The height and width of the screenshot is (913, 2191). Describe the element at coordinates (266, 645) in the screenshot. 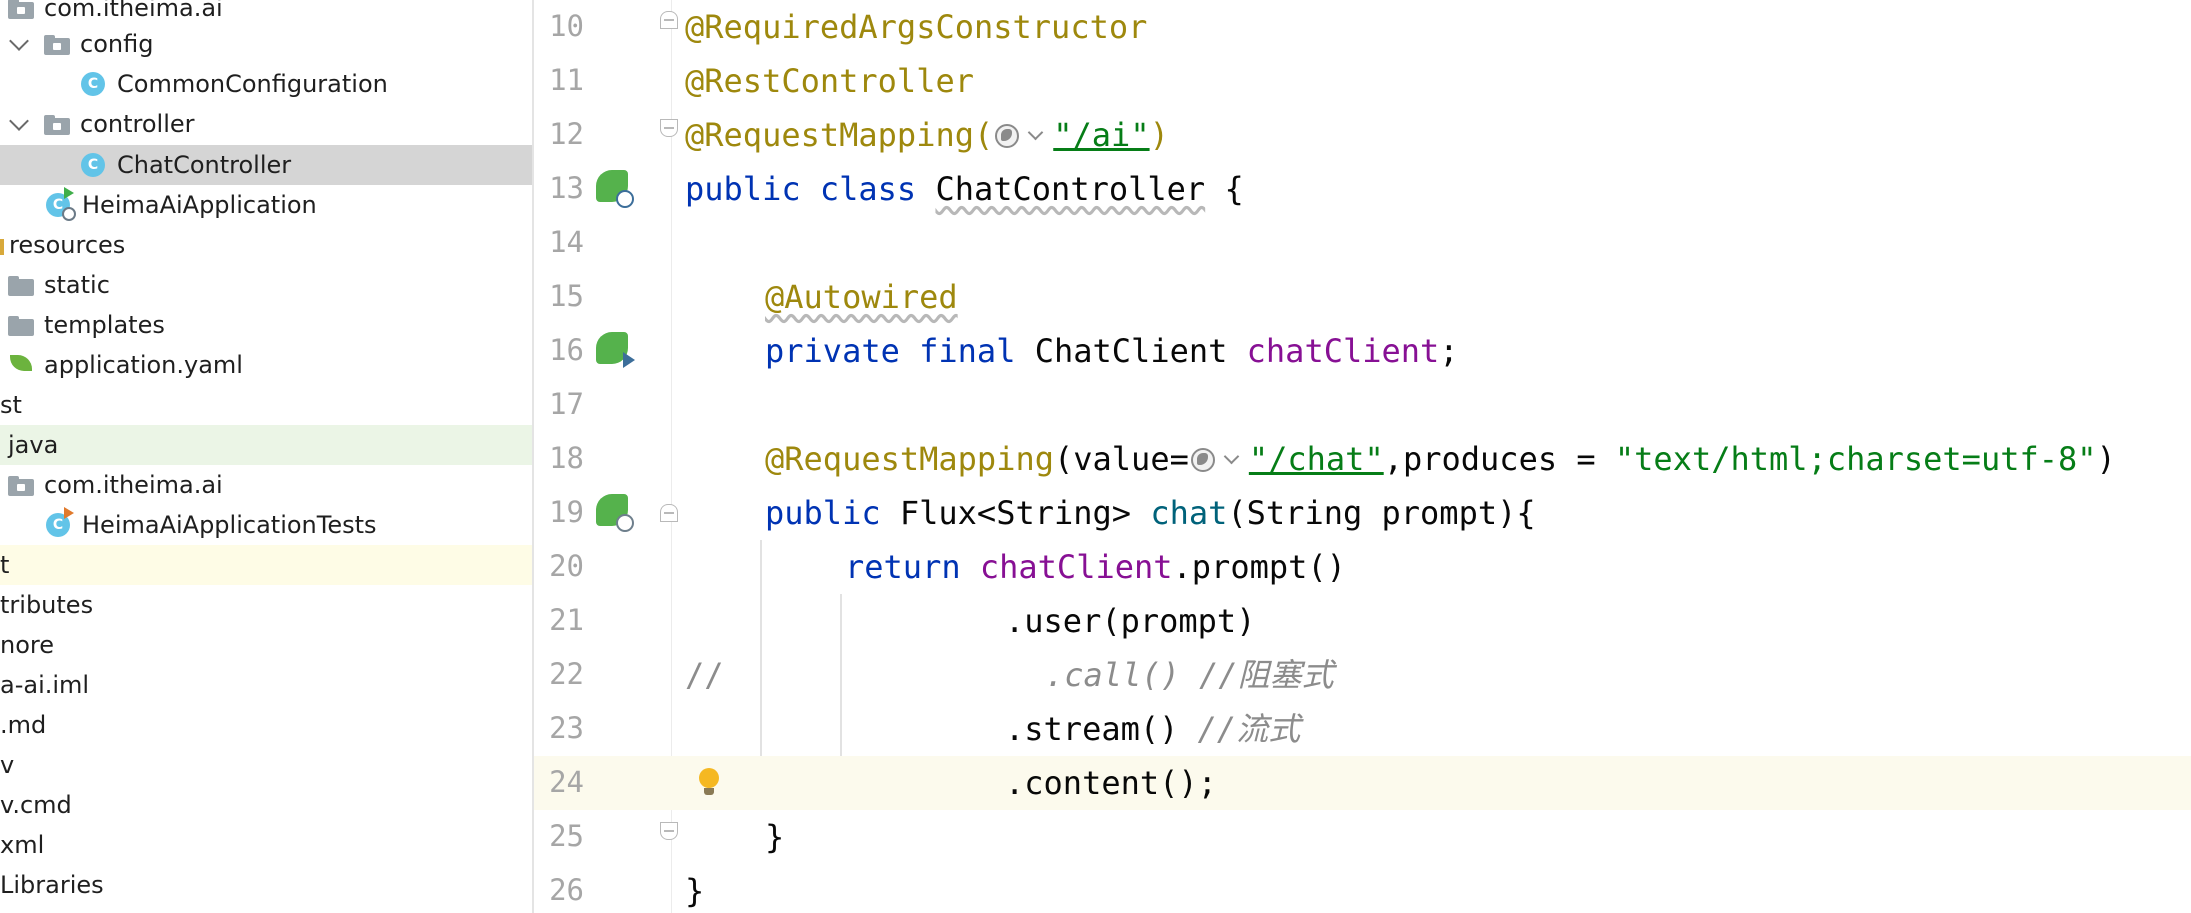

I see `tree-item-gitignore: nore` at that location.